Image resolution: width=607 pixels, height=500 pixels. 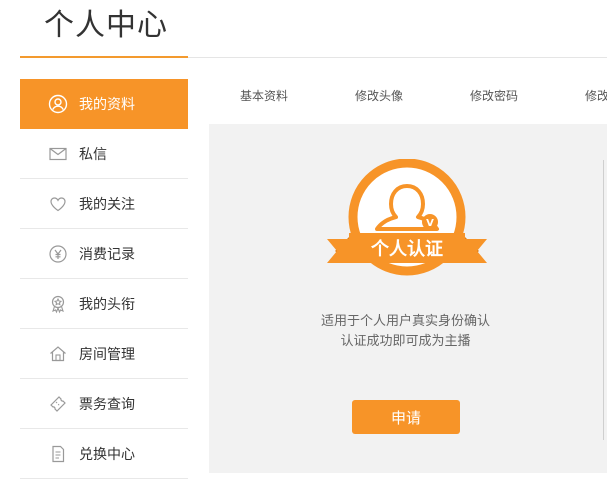 I want to click on tab-change-password: 修改密码, so click(x=494, y=96).